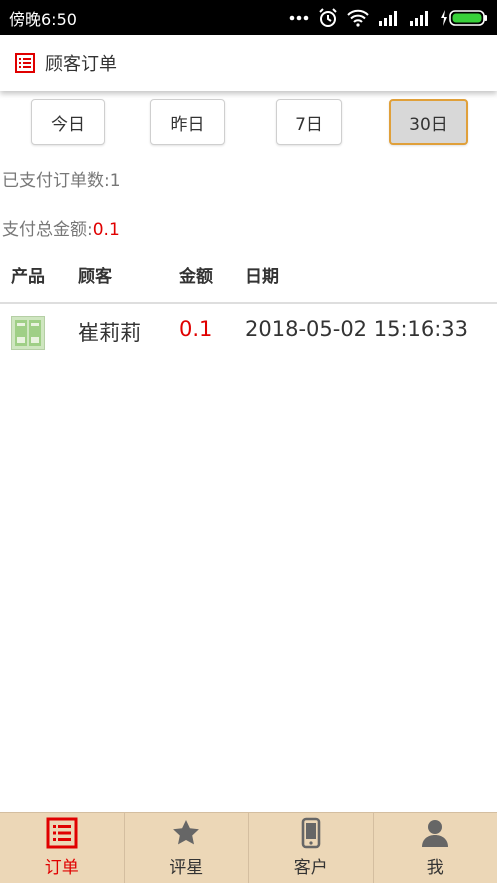  I want to click on tab-rating-label: 评星, so click(186, 868).